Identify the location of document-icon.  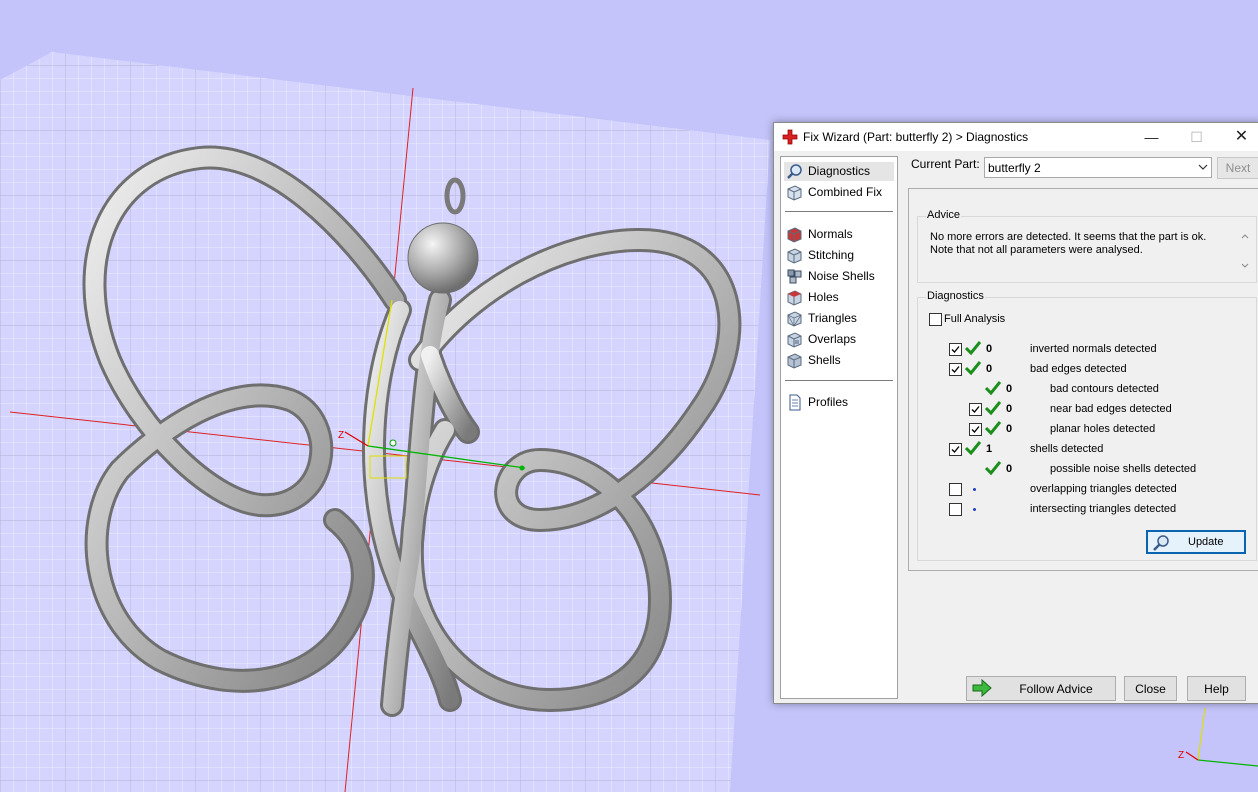
(795, 402).